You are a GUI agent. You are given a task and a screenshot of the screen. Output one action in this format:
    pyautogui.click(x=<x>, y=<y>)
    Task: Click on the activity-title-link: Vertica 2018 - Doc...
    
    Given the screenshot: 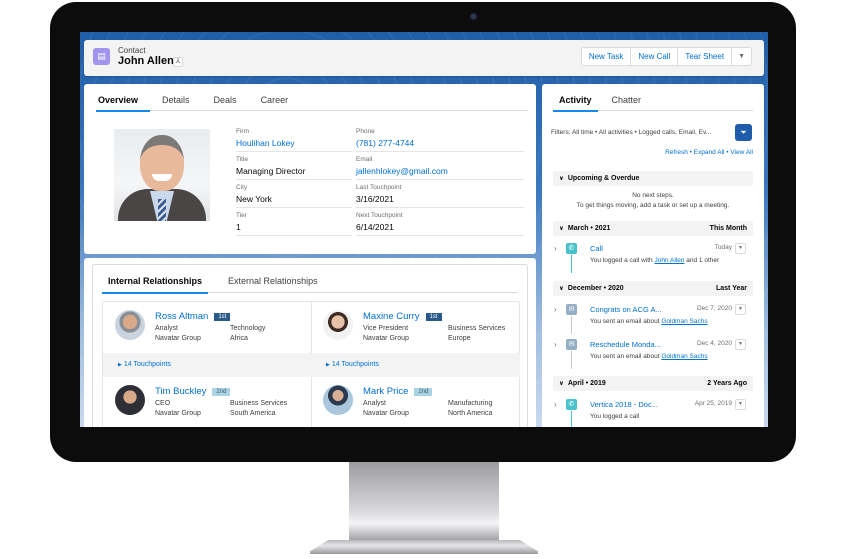 What is the action you would take?
    pyautogui.click(x=624, y=404)
    